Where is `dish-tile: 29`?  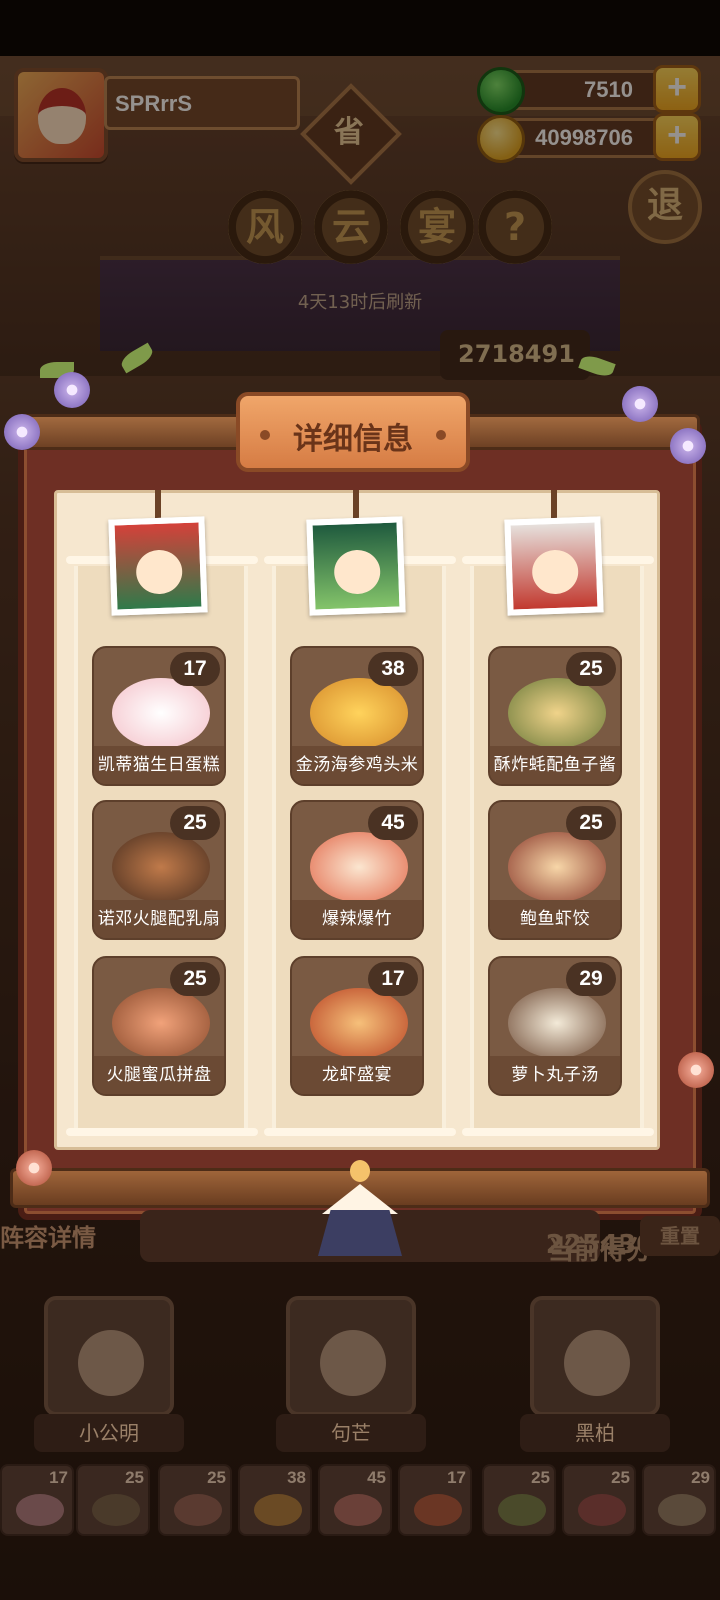 dish-tile: 29 is located at coordinates (679, 1500).